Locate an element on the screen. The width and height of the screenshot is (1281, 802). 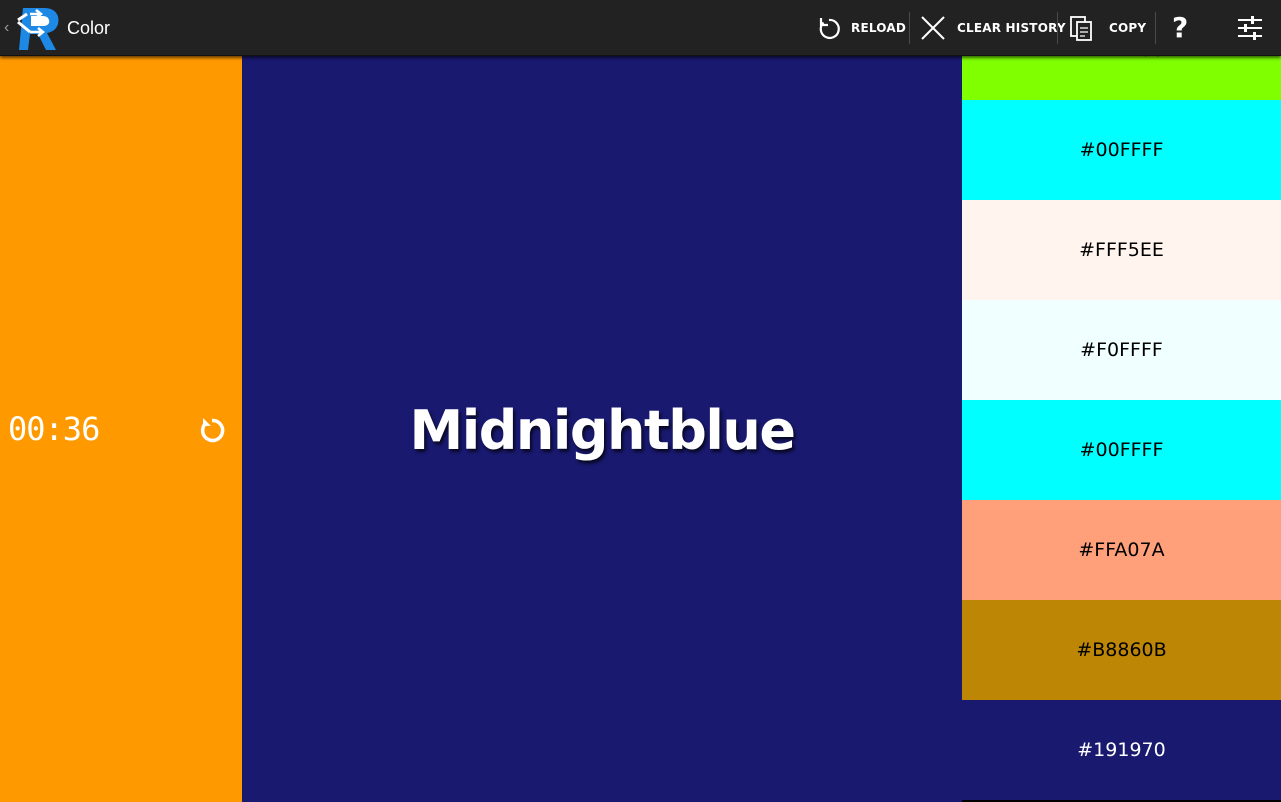
app-logo-icon is located at coordinates (39, 28).